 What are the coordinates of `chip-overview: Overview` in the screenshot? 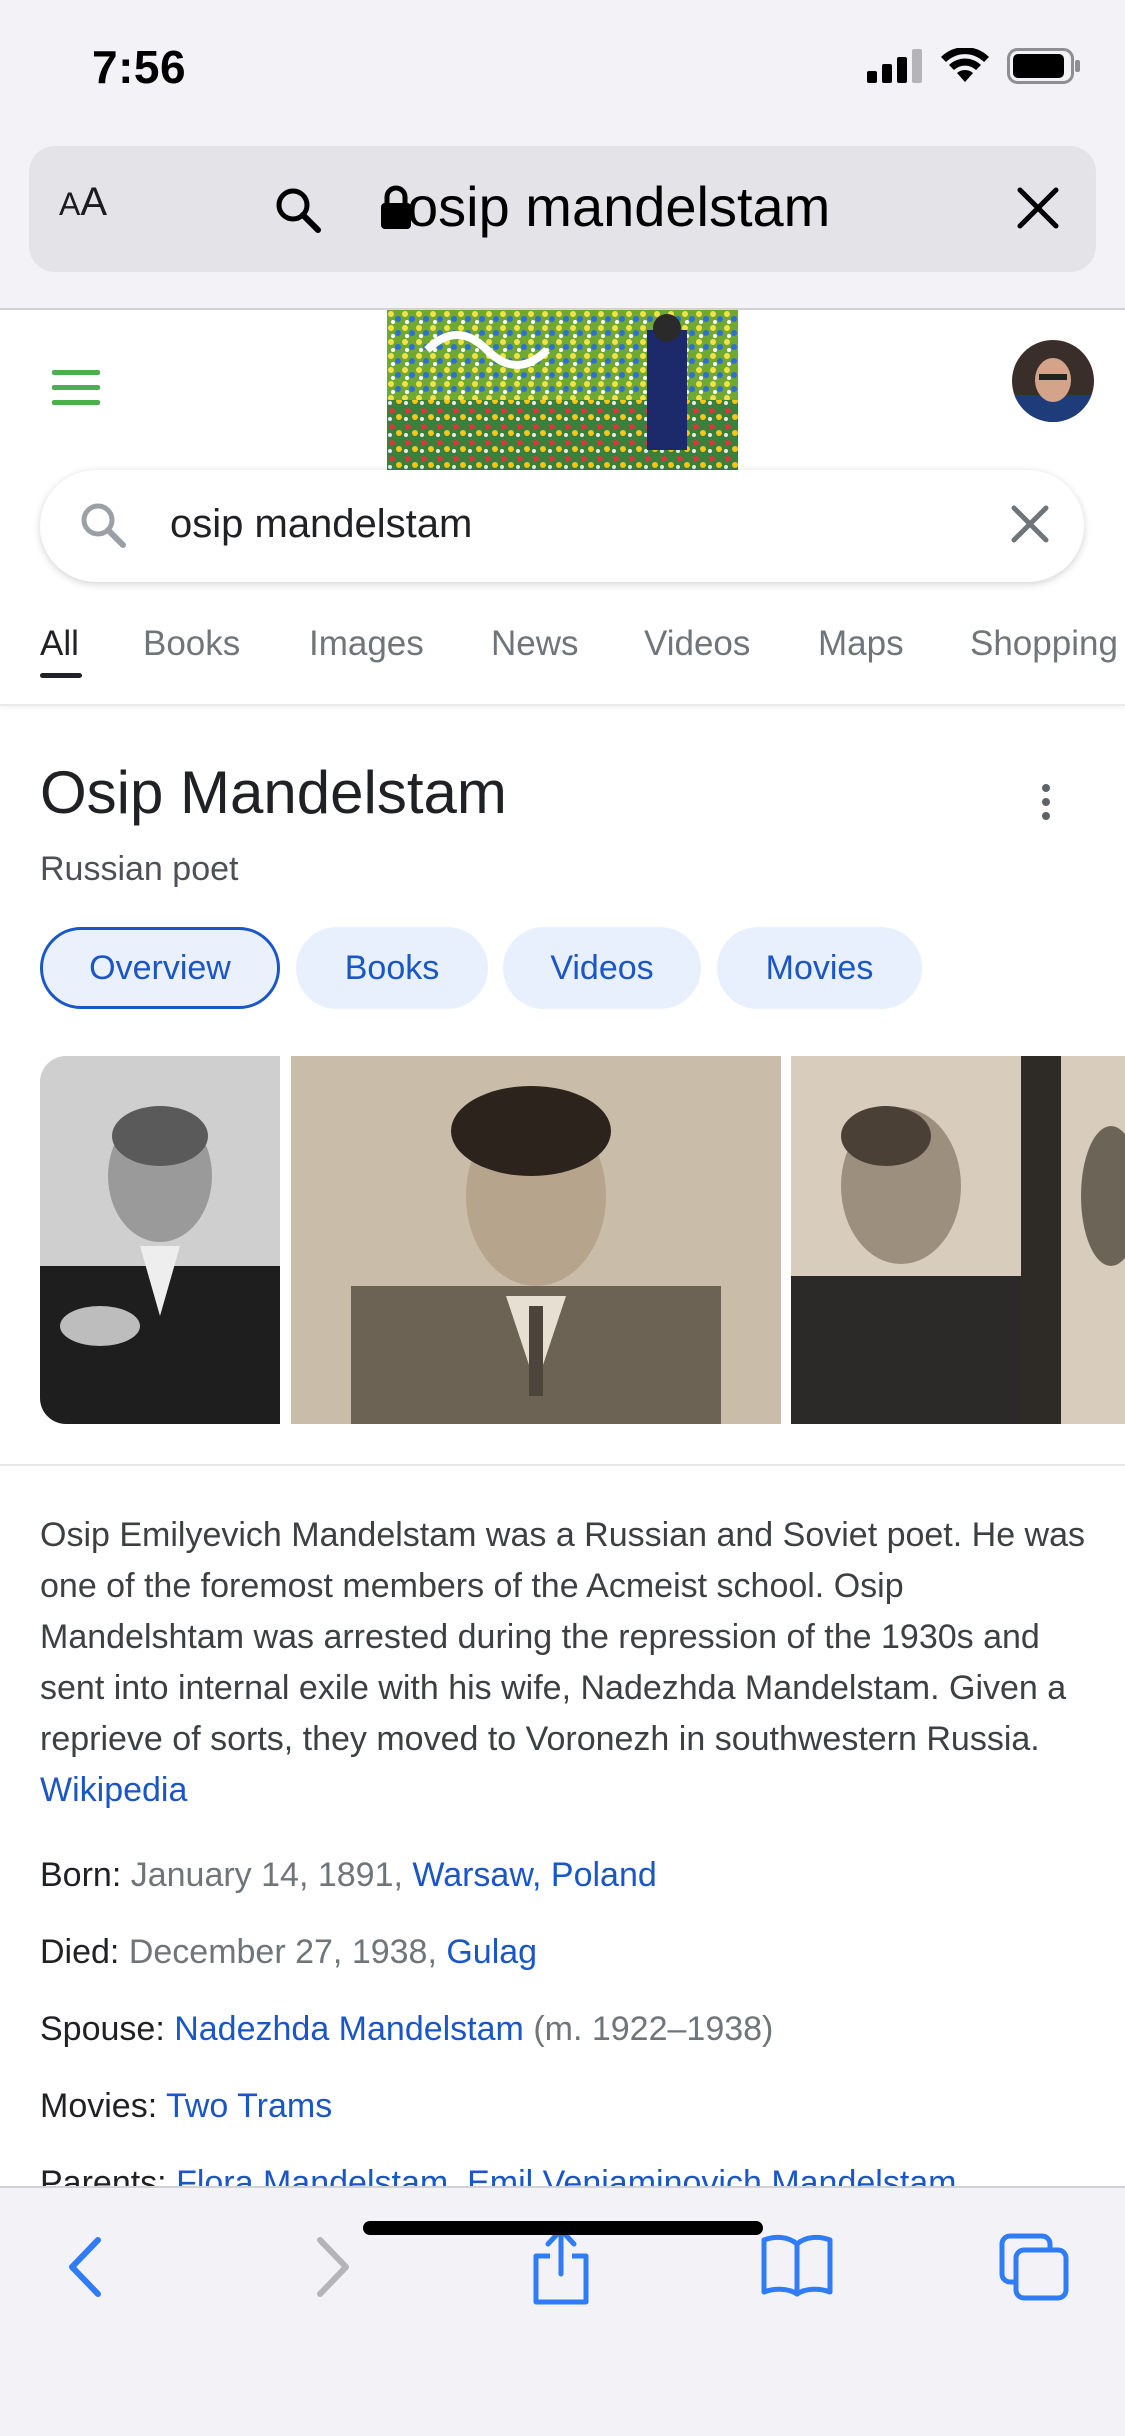 It's located at (160, 968).